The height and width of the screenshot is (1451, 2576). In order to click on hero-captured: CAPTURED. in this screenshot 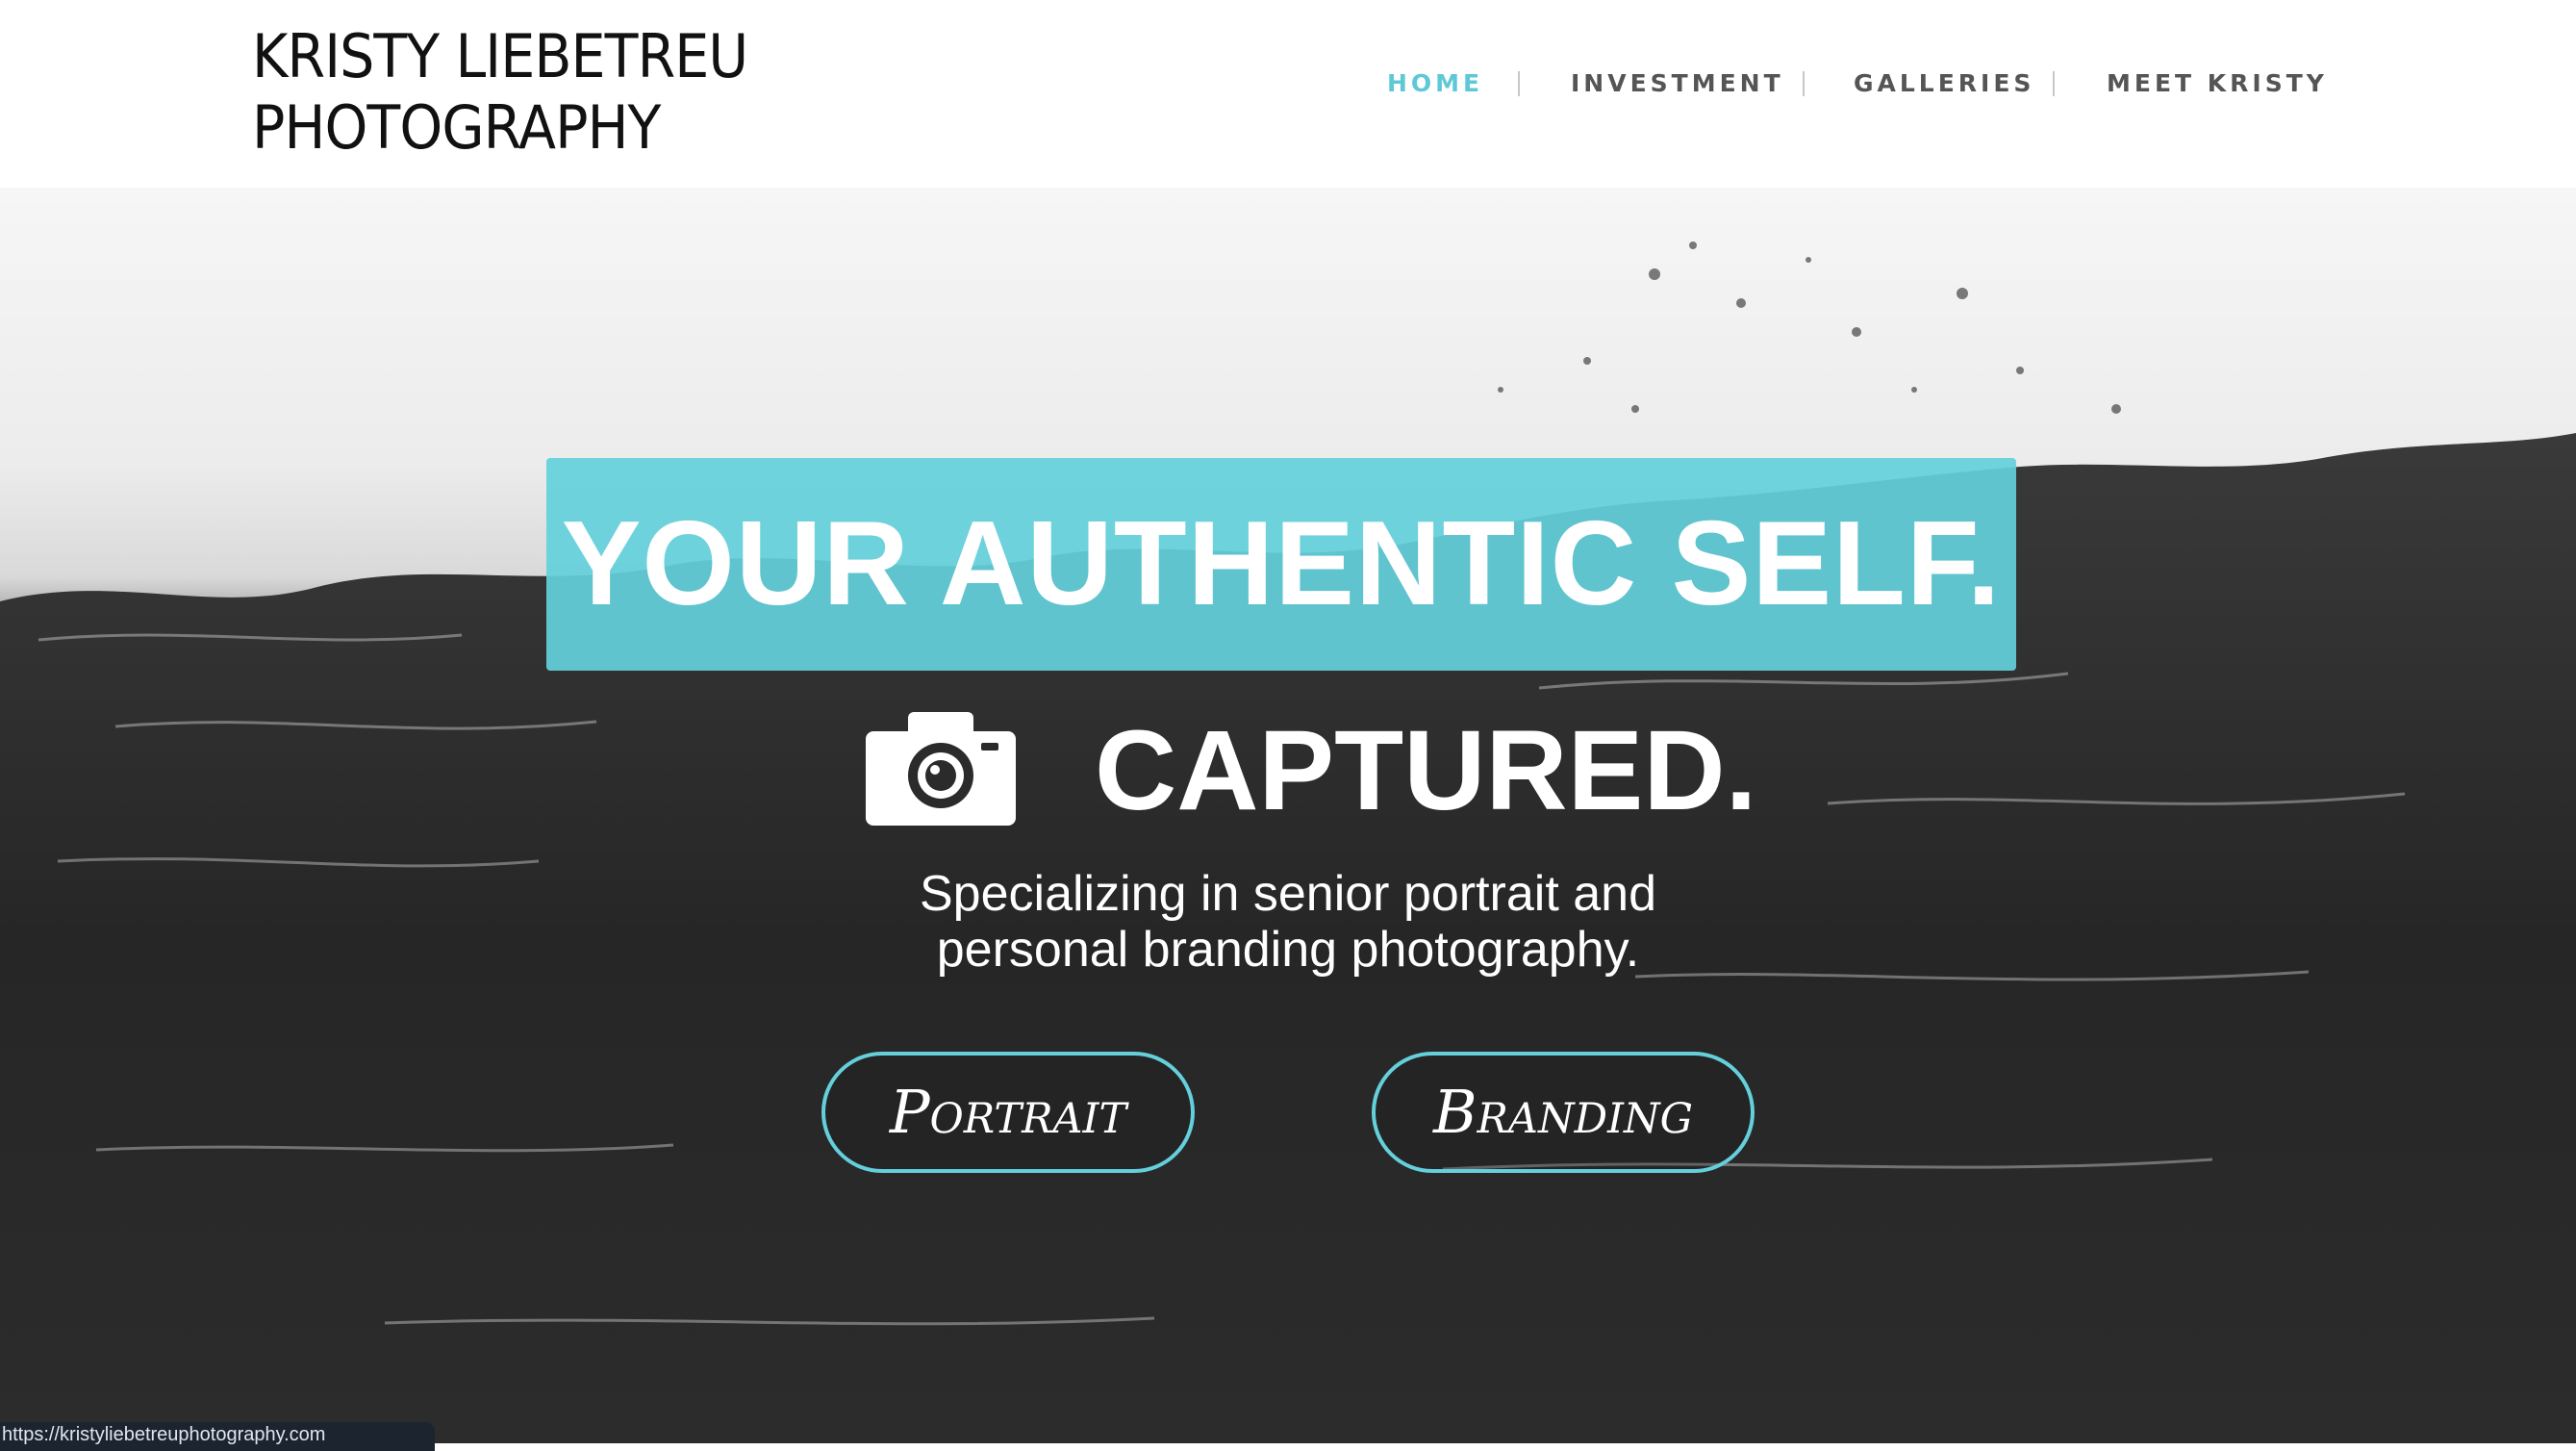, I will do `click(1426, 771)`.